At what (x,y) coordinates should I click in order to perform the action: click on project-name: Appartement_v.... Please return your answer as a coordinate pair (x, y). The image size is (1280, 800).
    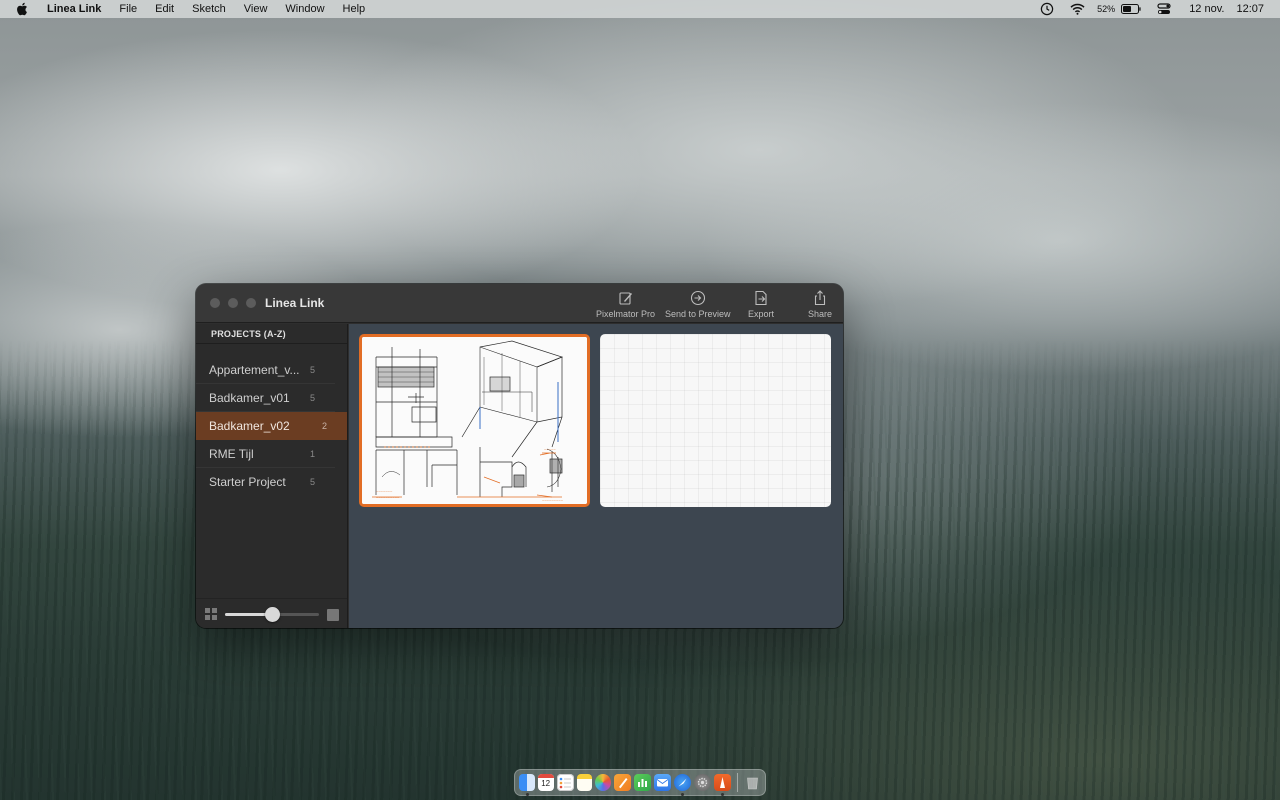
    Looking at the image, I should click on (254, 369).